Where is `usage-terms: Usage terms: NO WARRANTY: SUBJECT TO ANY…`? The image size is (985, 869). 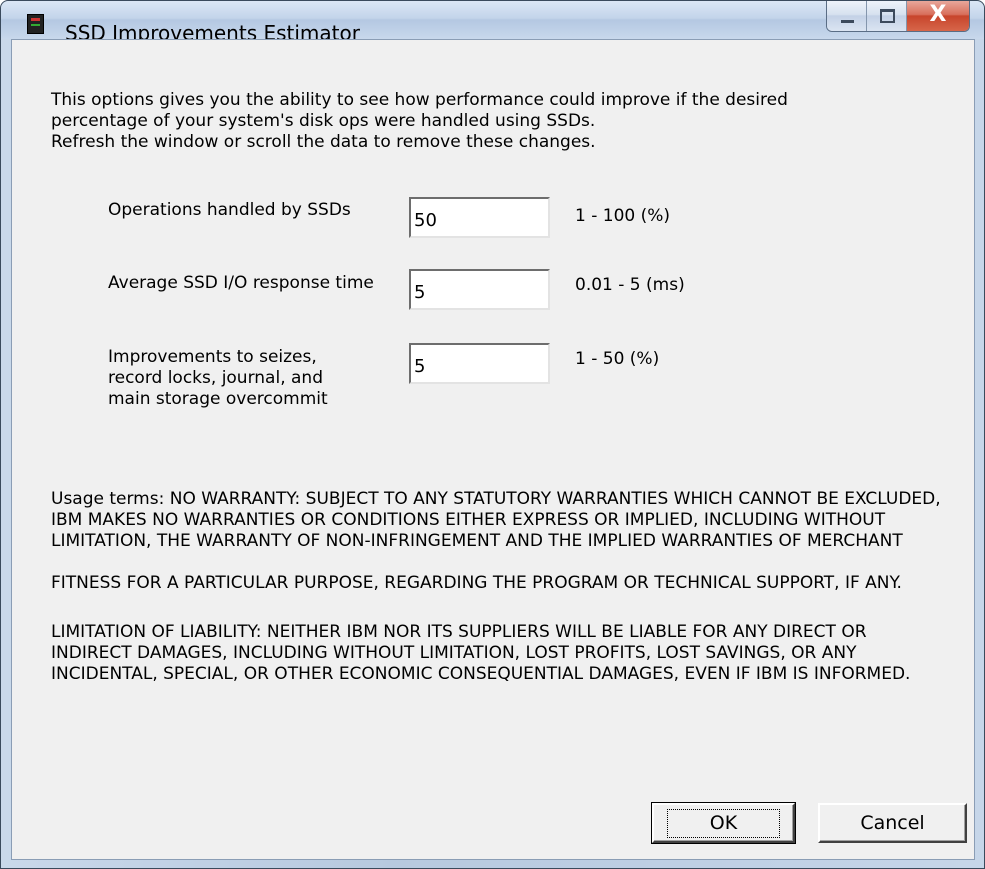 usage-terms: Usage terms: NO WARRANTY: SUBJECT TO ANY… is located at coordinates (501, 520).